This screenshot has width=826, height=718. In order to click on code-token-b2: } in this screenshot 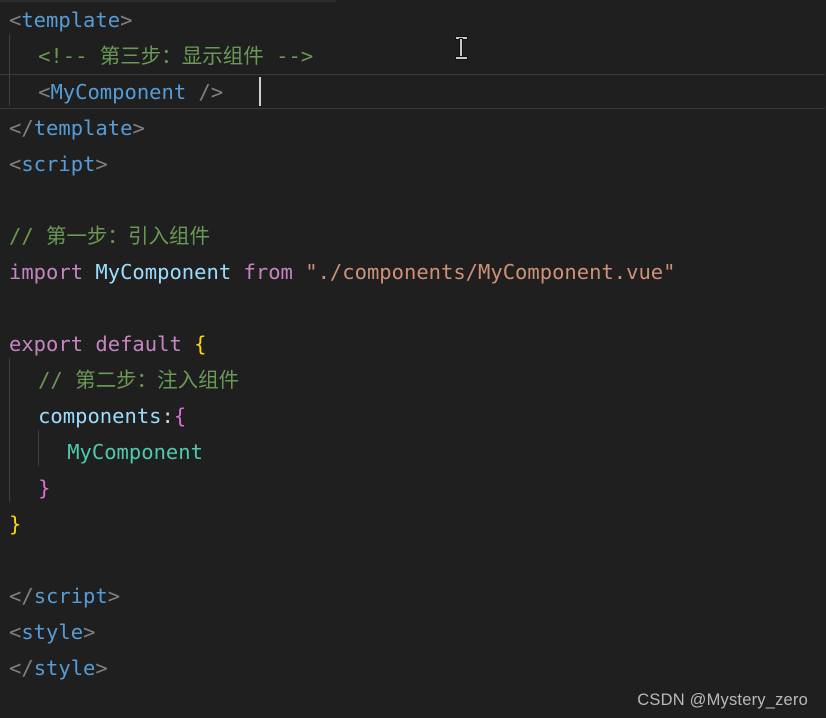, I will do `click(44, 488)`.